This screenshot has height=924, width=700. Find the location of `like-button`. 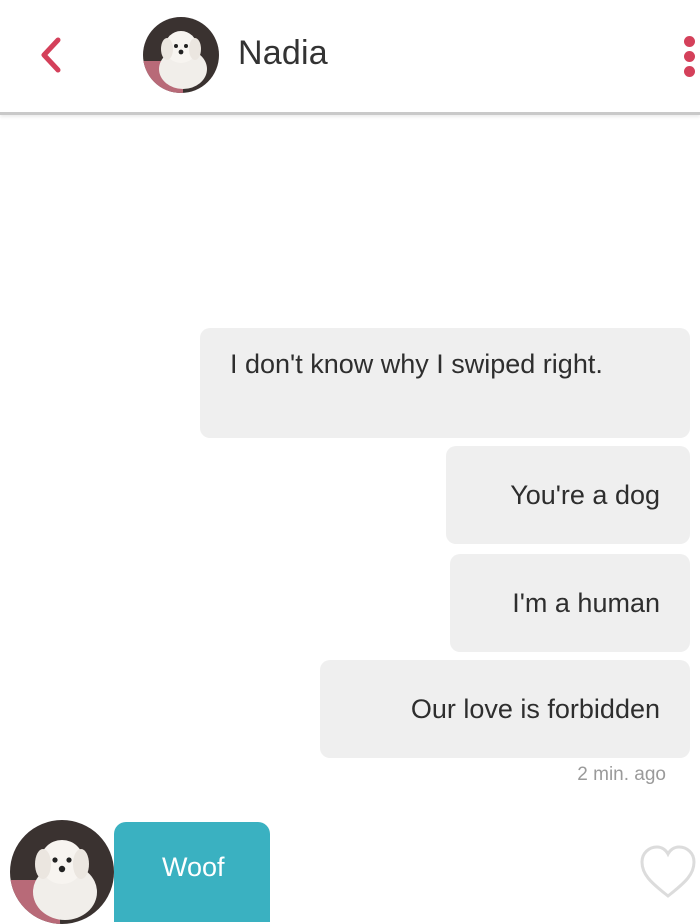

like-button is located at coordinates (668, 871).